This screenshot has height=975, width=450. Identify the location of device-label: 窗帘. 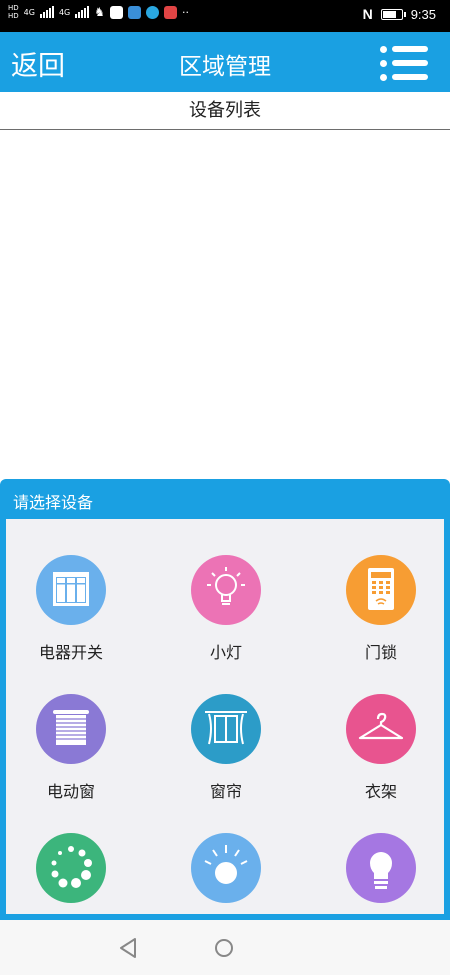
(225, 791).